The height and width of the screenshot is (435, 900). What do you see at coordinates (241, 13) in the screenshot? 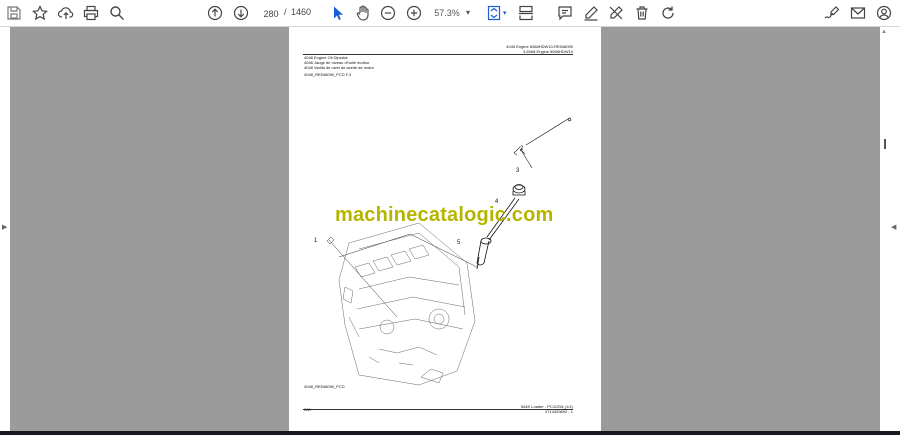
I see `page-down-icon` at bounding box center [241, 13].